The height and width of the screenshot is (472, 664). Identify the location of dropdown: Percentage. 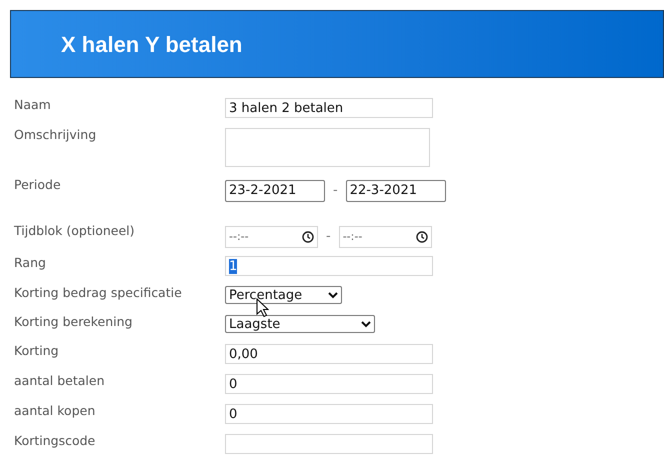
(283, 295).